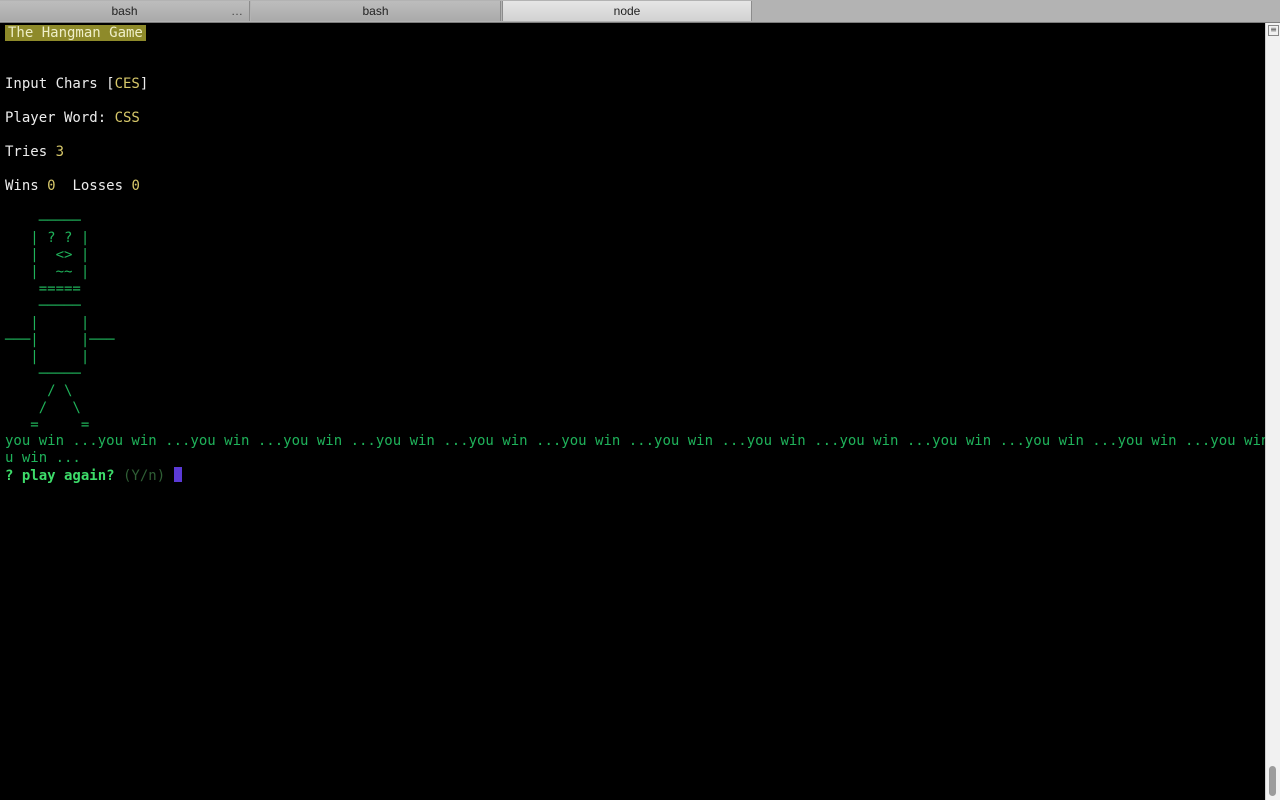  I want to click on prompt-text: play again?, so click(68, 476).